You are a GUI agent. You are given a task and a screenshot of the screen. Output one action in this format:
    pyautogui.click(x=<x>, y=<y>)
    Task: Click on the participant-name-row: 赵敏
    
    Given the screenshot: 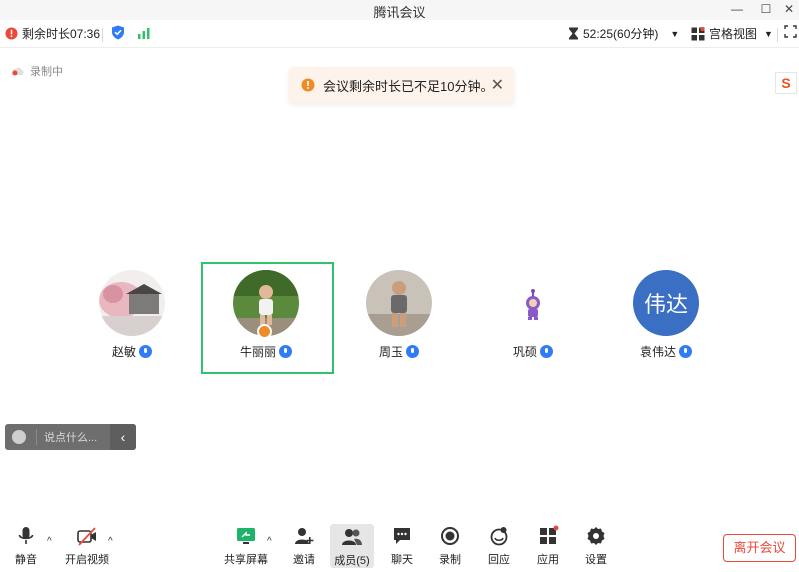 What is the action you would take?
    pyautogui.click(x=132, y=351)
    